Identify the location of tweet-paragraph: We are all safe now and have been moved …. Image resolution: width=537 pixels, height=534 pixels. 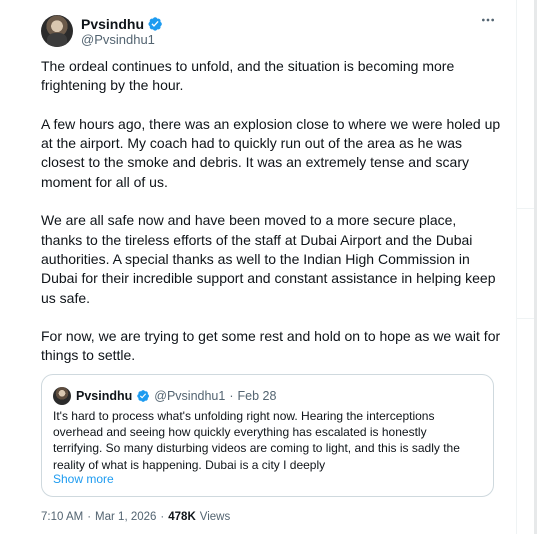
(268, 259).